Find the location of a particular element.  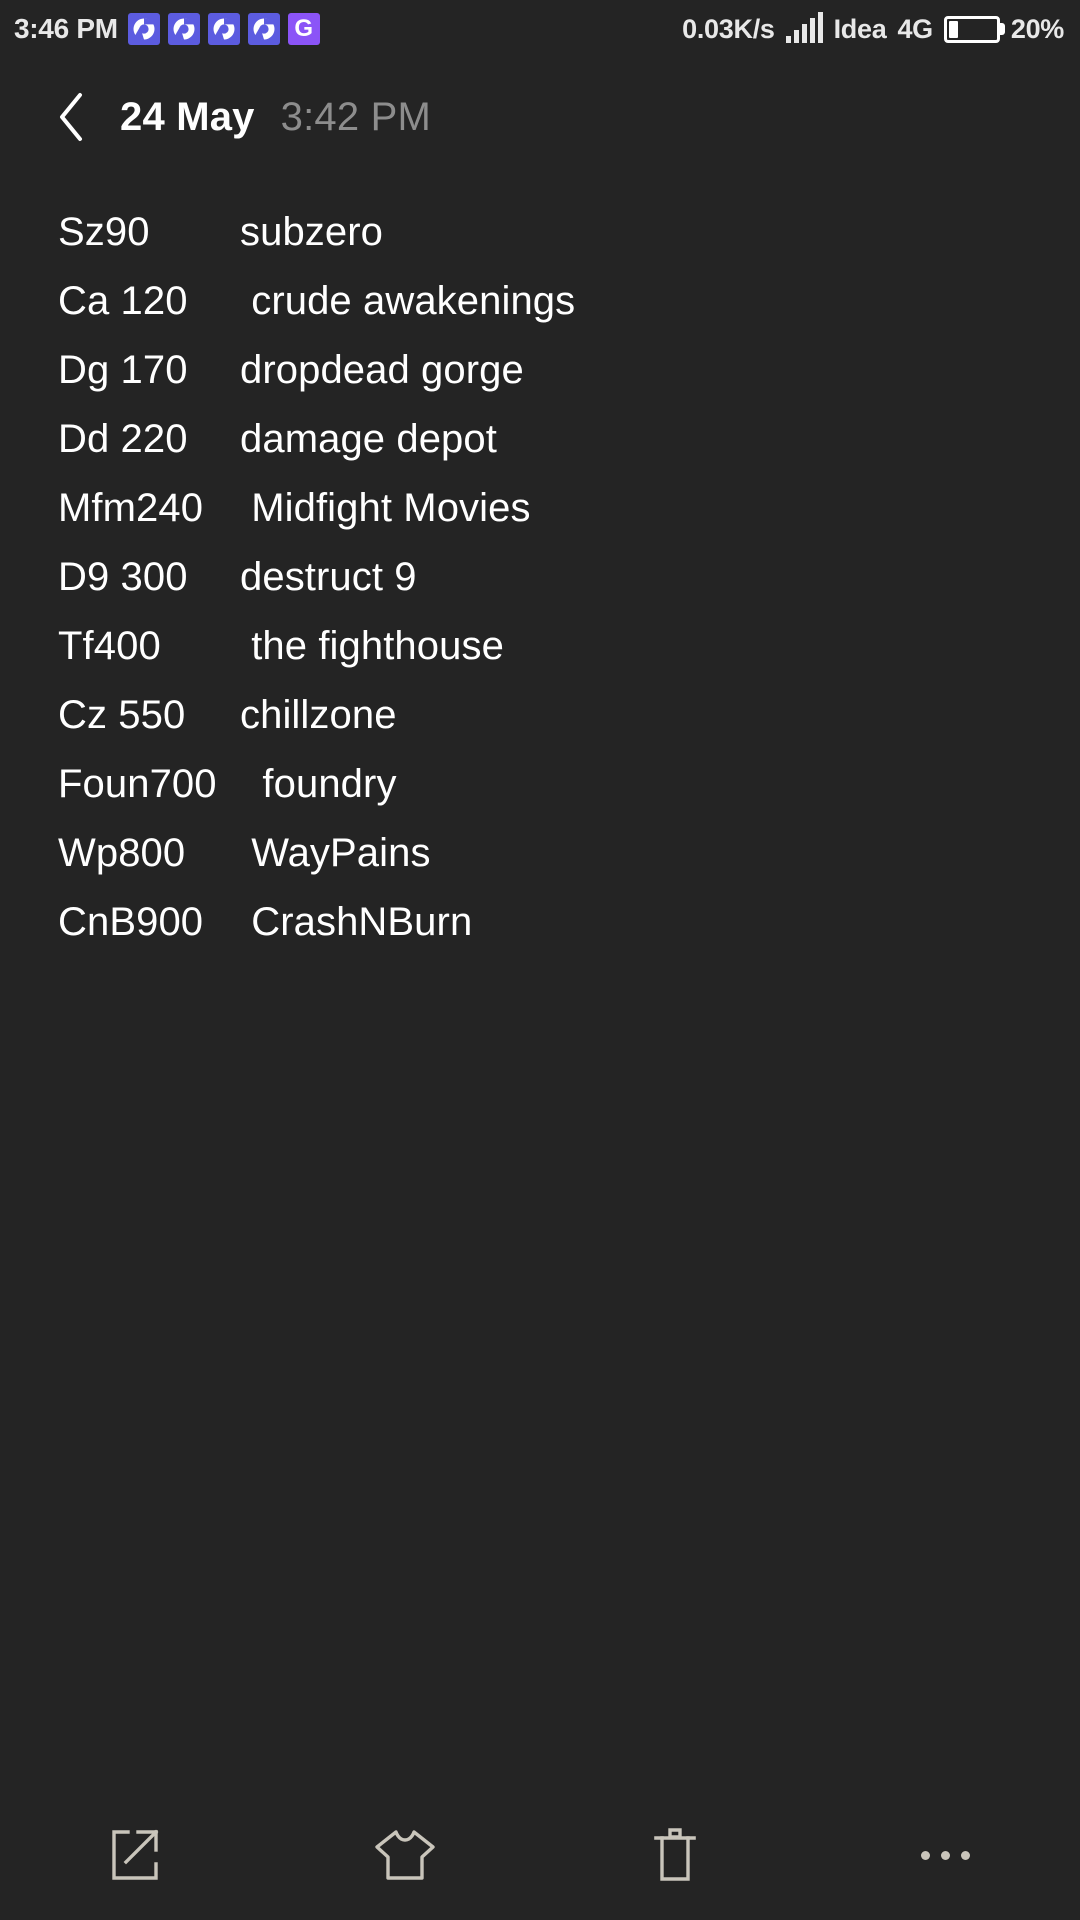

notification-icons: G is located at coordinates (223, 29).